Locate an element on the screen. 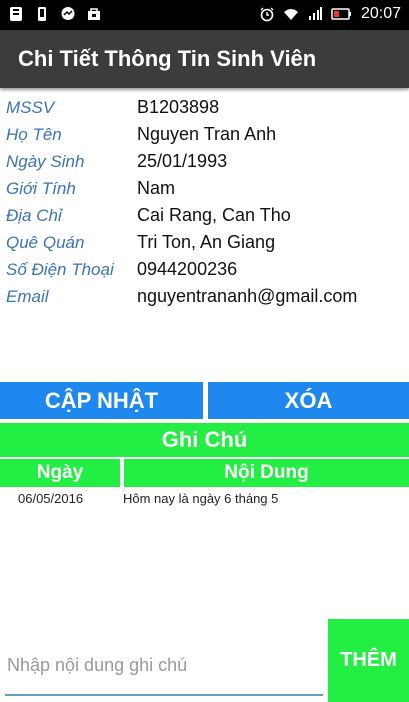 This screenshot has width=409, height=702. add-note-button: THÊM is located at coordinates (368, 660).